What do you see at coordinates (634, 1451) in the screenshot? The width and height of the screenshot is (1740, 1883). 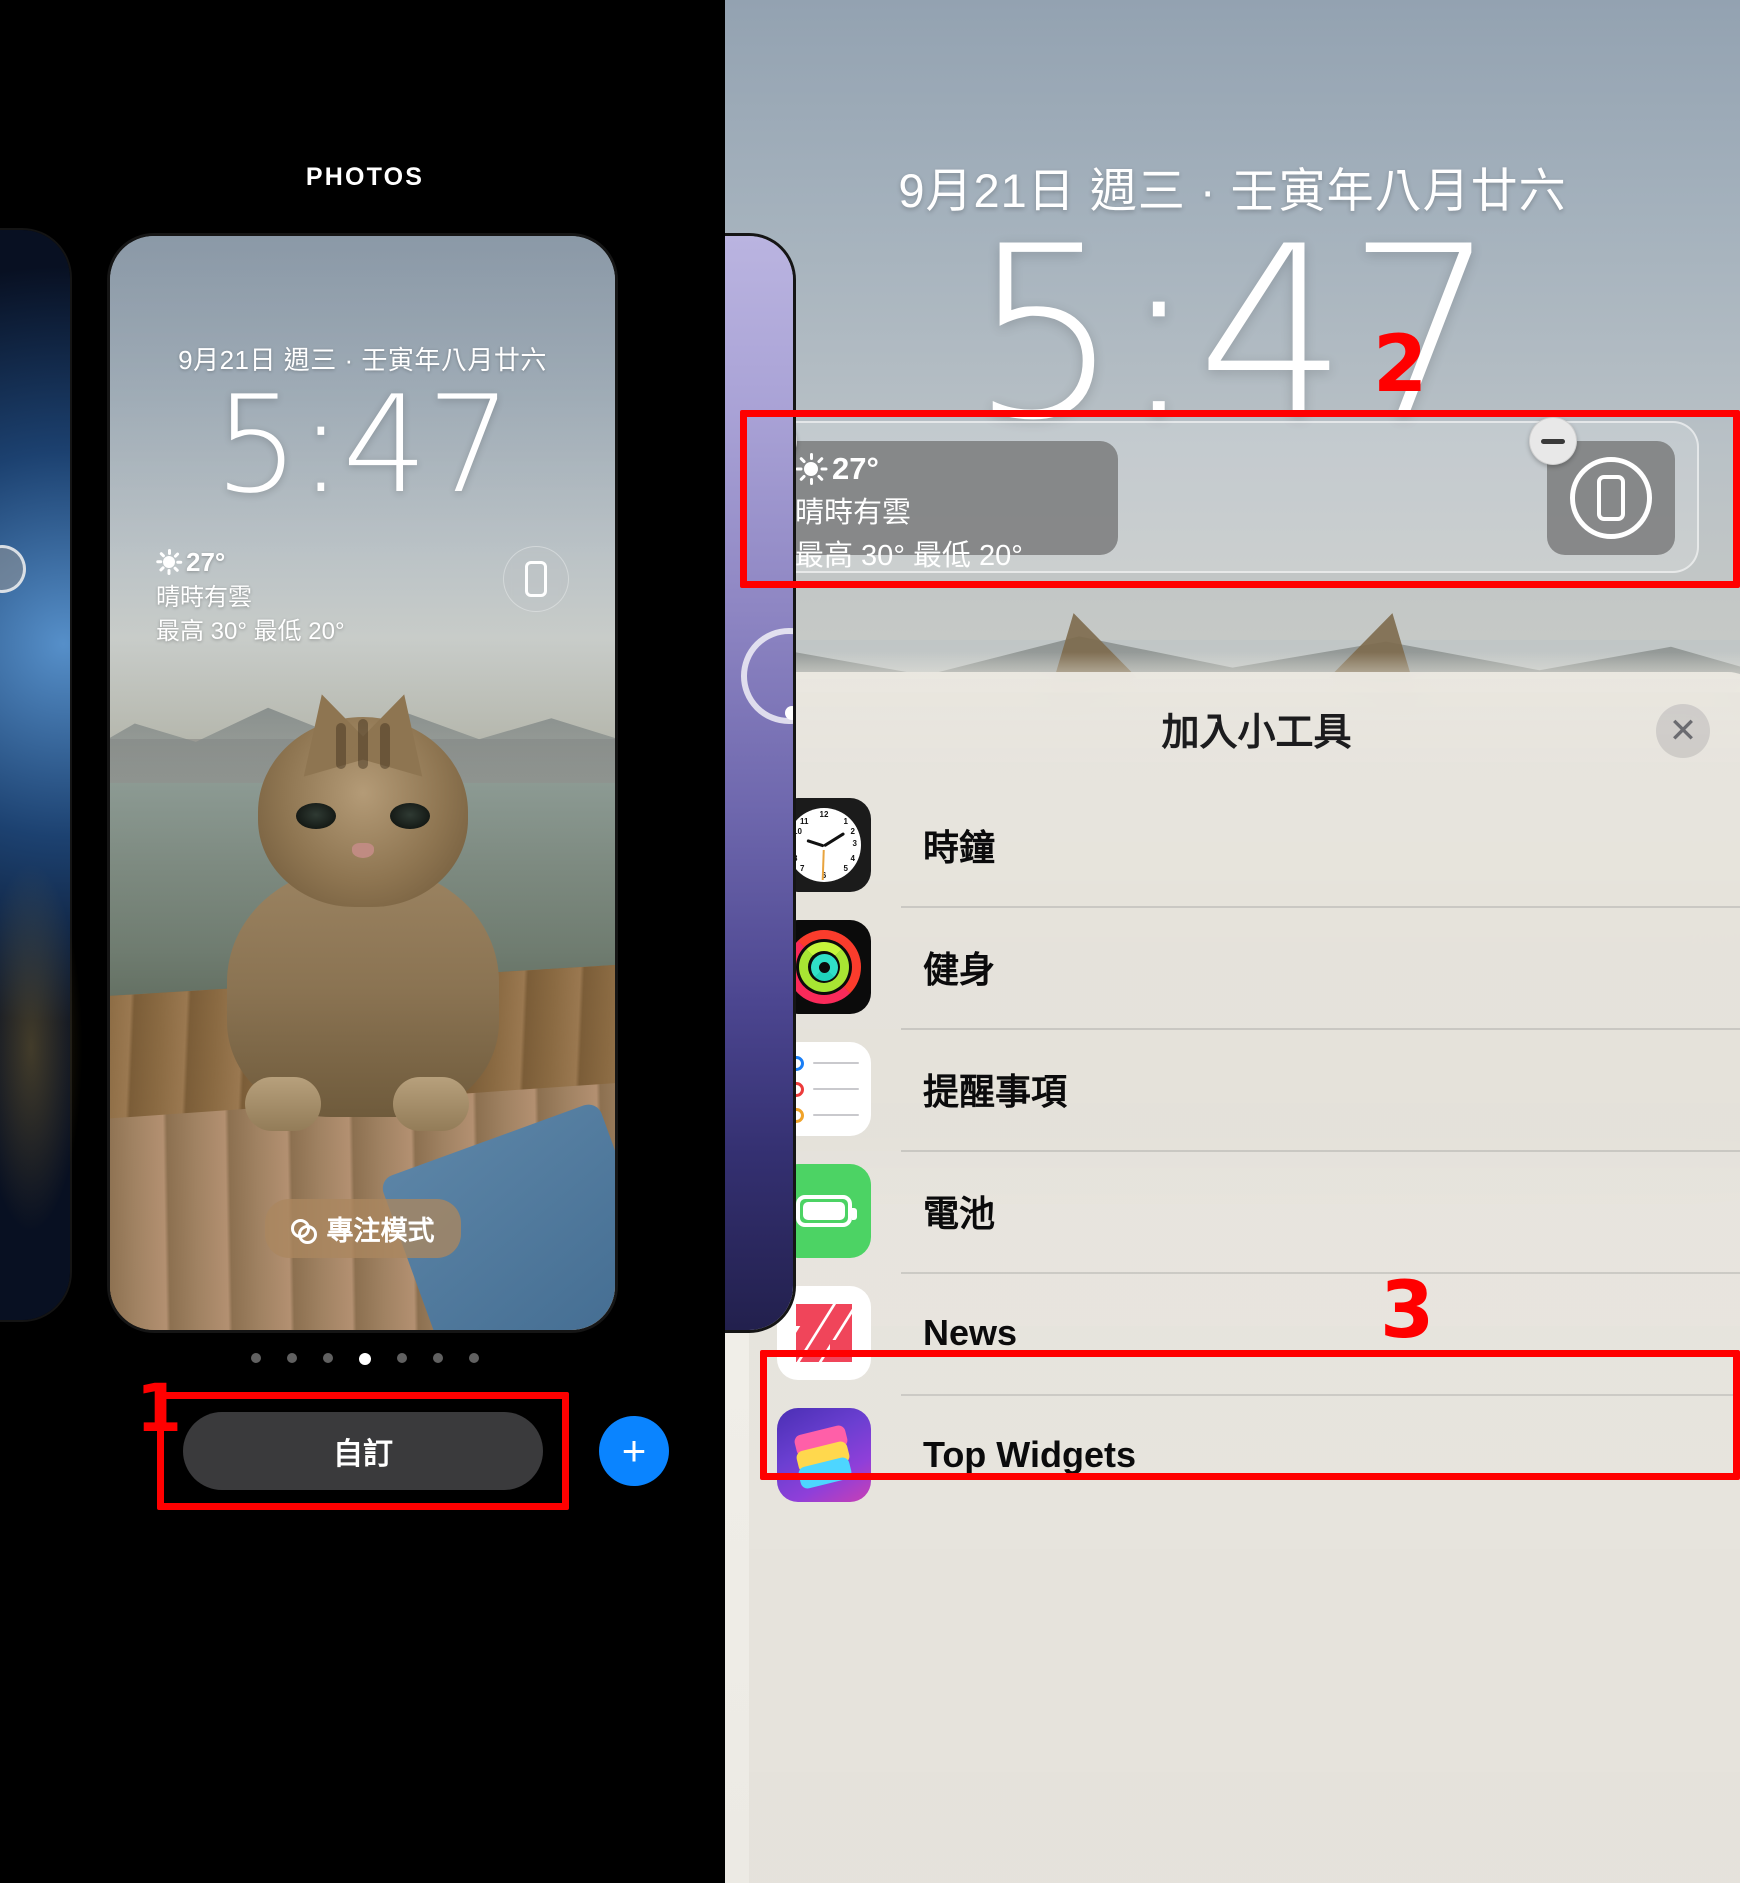 I see `add-wallpaper-button: +` at bounding box center [634, 1451].